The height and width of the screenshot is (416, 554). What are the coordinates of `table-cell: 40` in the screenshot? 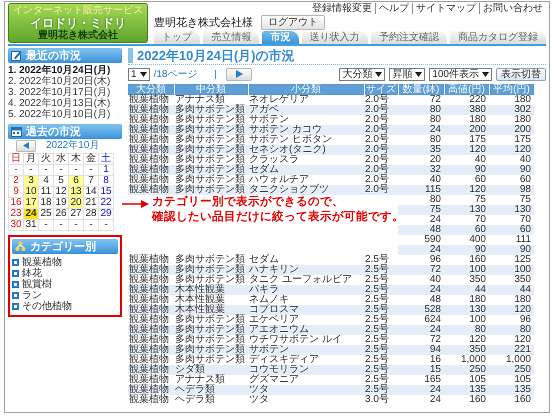 It's located at (511, 160).